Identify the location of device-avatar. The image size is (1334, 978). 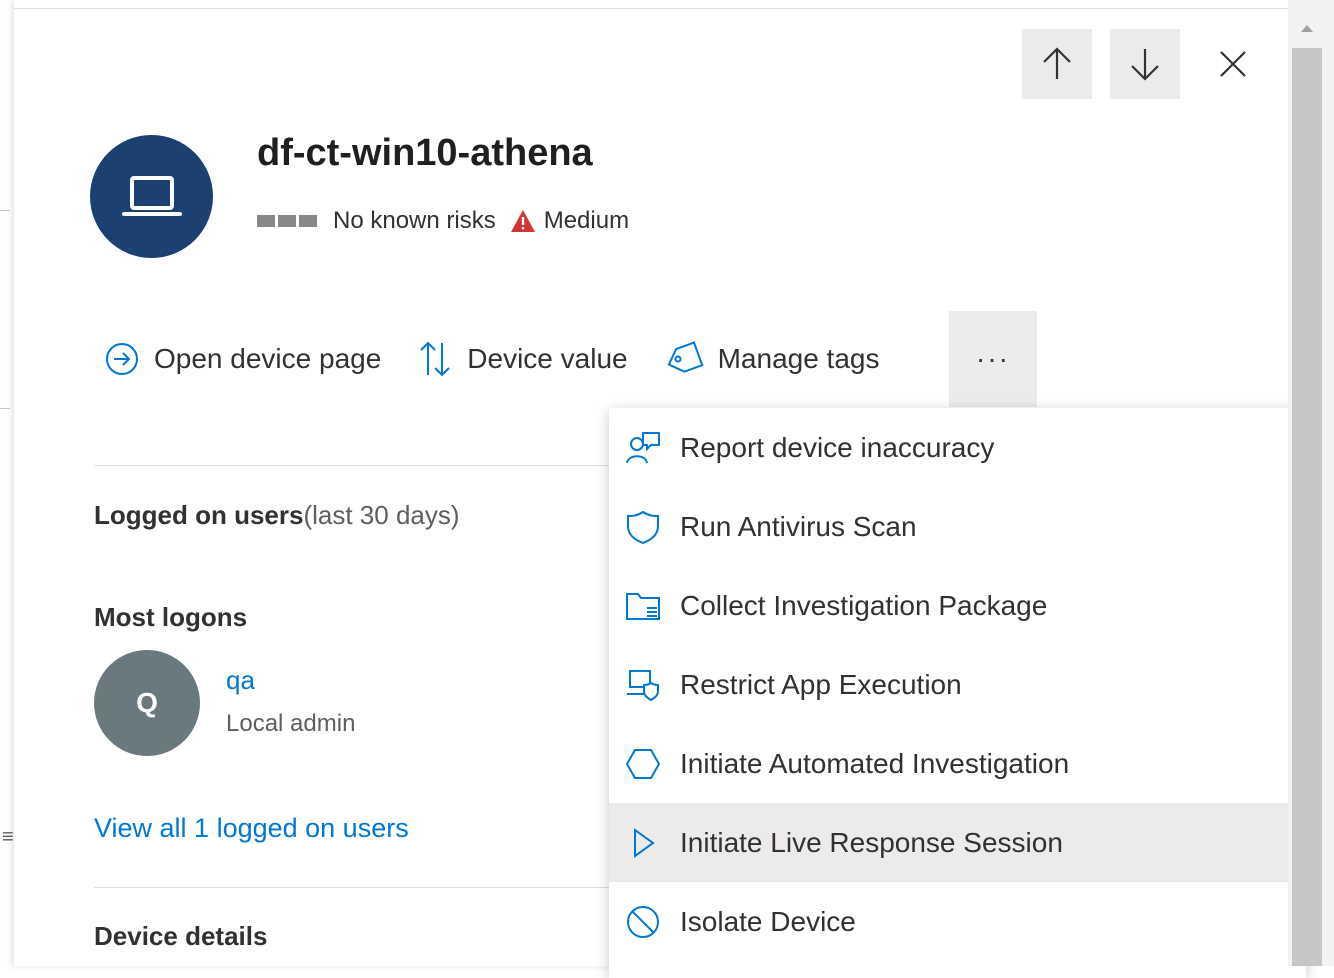
(151, 196).